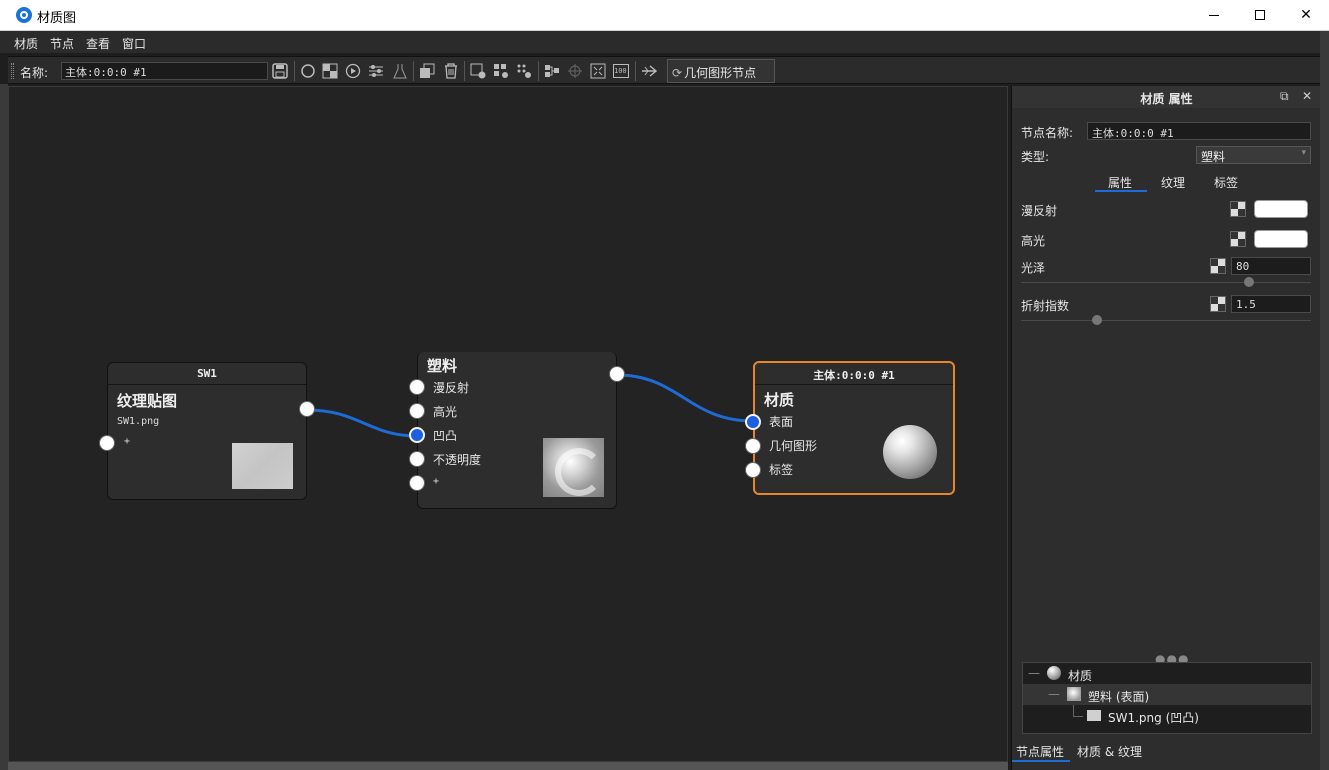 The width and height of the screenshot is (1329, 770). What do you see at coordinates (854, 374) in the screenshot?
I see `material-node-header: 主体:0:0:0 #1` at bounding box center [854, 374].